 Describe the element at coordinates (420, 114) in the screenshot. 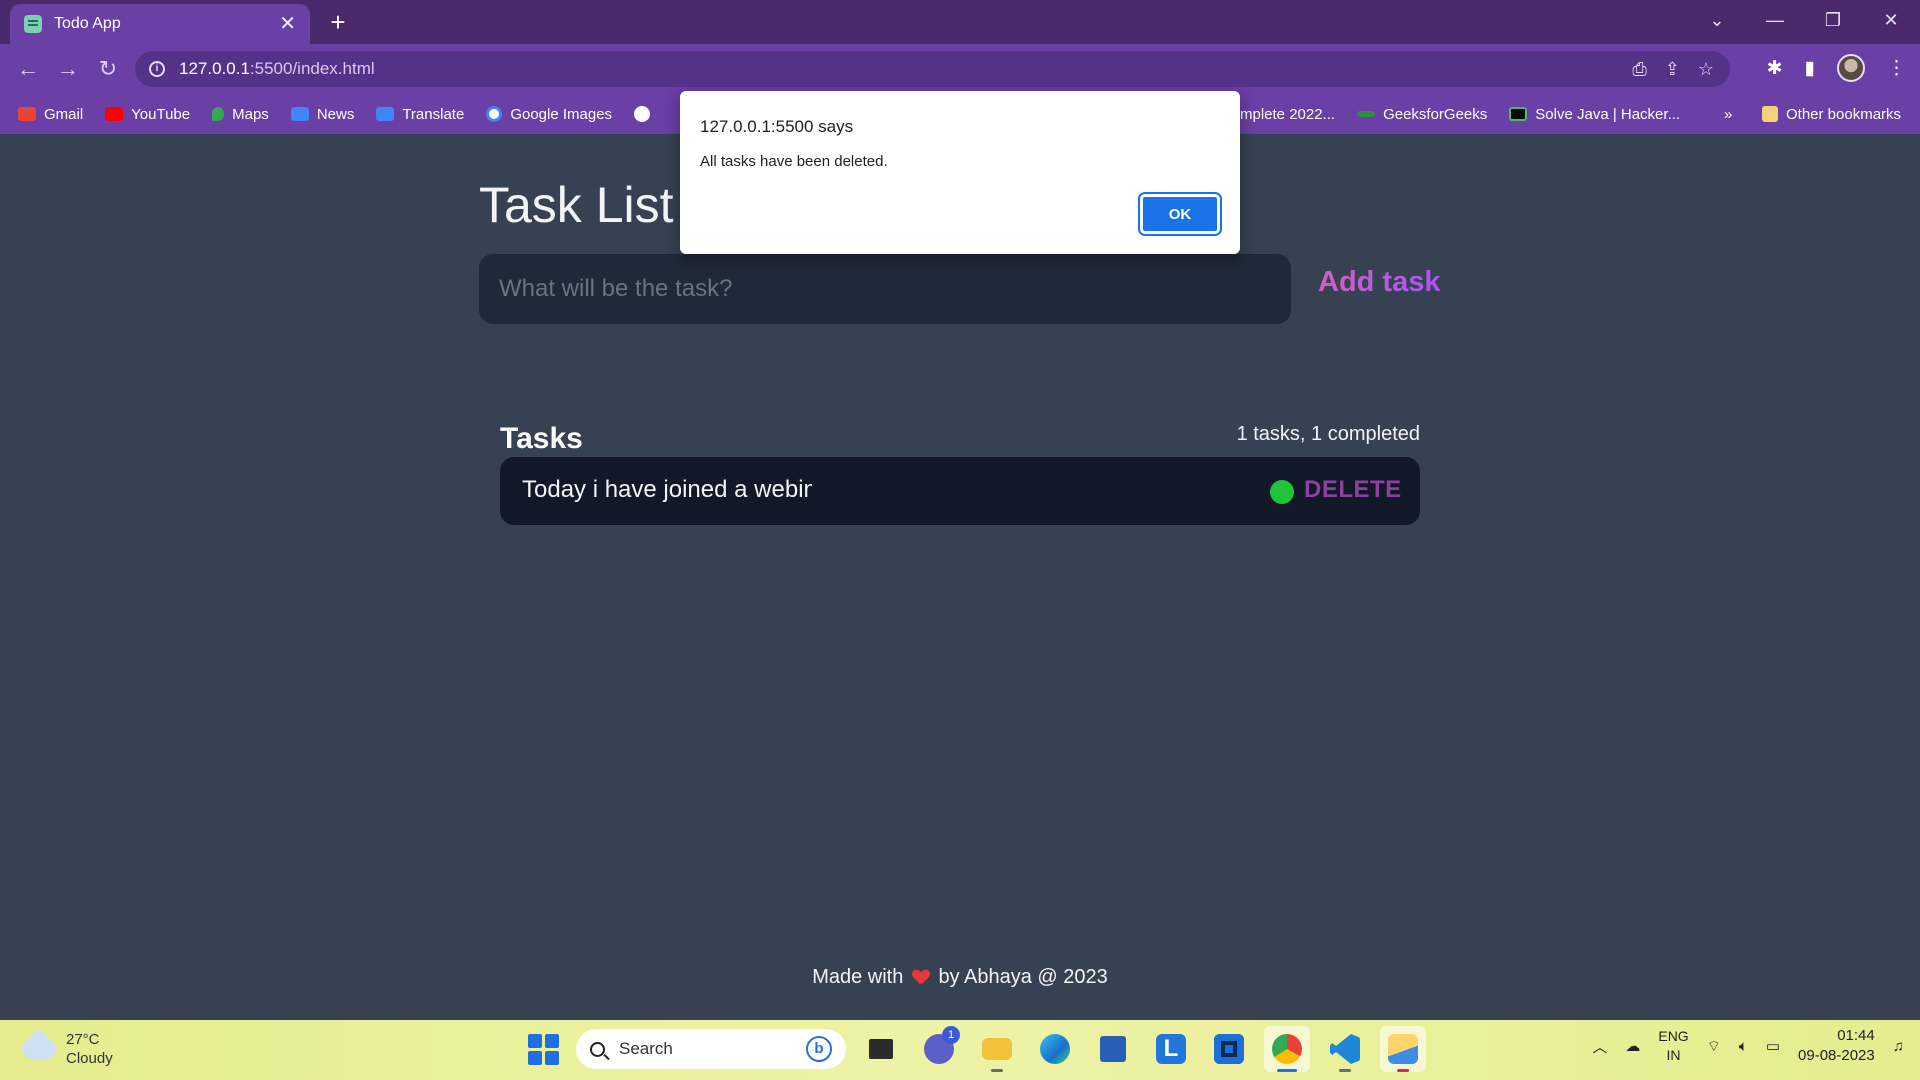

I see `bookmark-translate: Translate` at that location.